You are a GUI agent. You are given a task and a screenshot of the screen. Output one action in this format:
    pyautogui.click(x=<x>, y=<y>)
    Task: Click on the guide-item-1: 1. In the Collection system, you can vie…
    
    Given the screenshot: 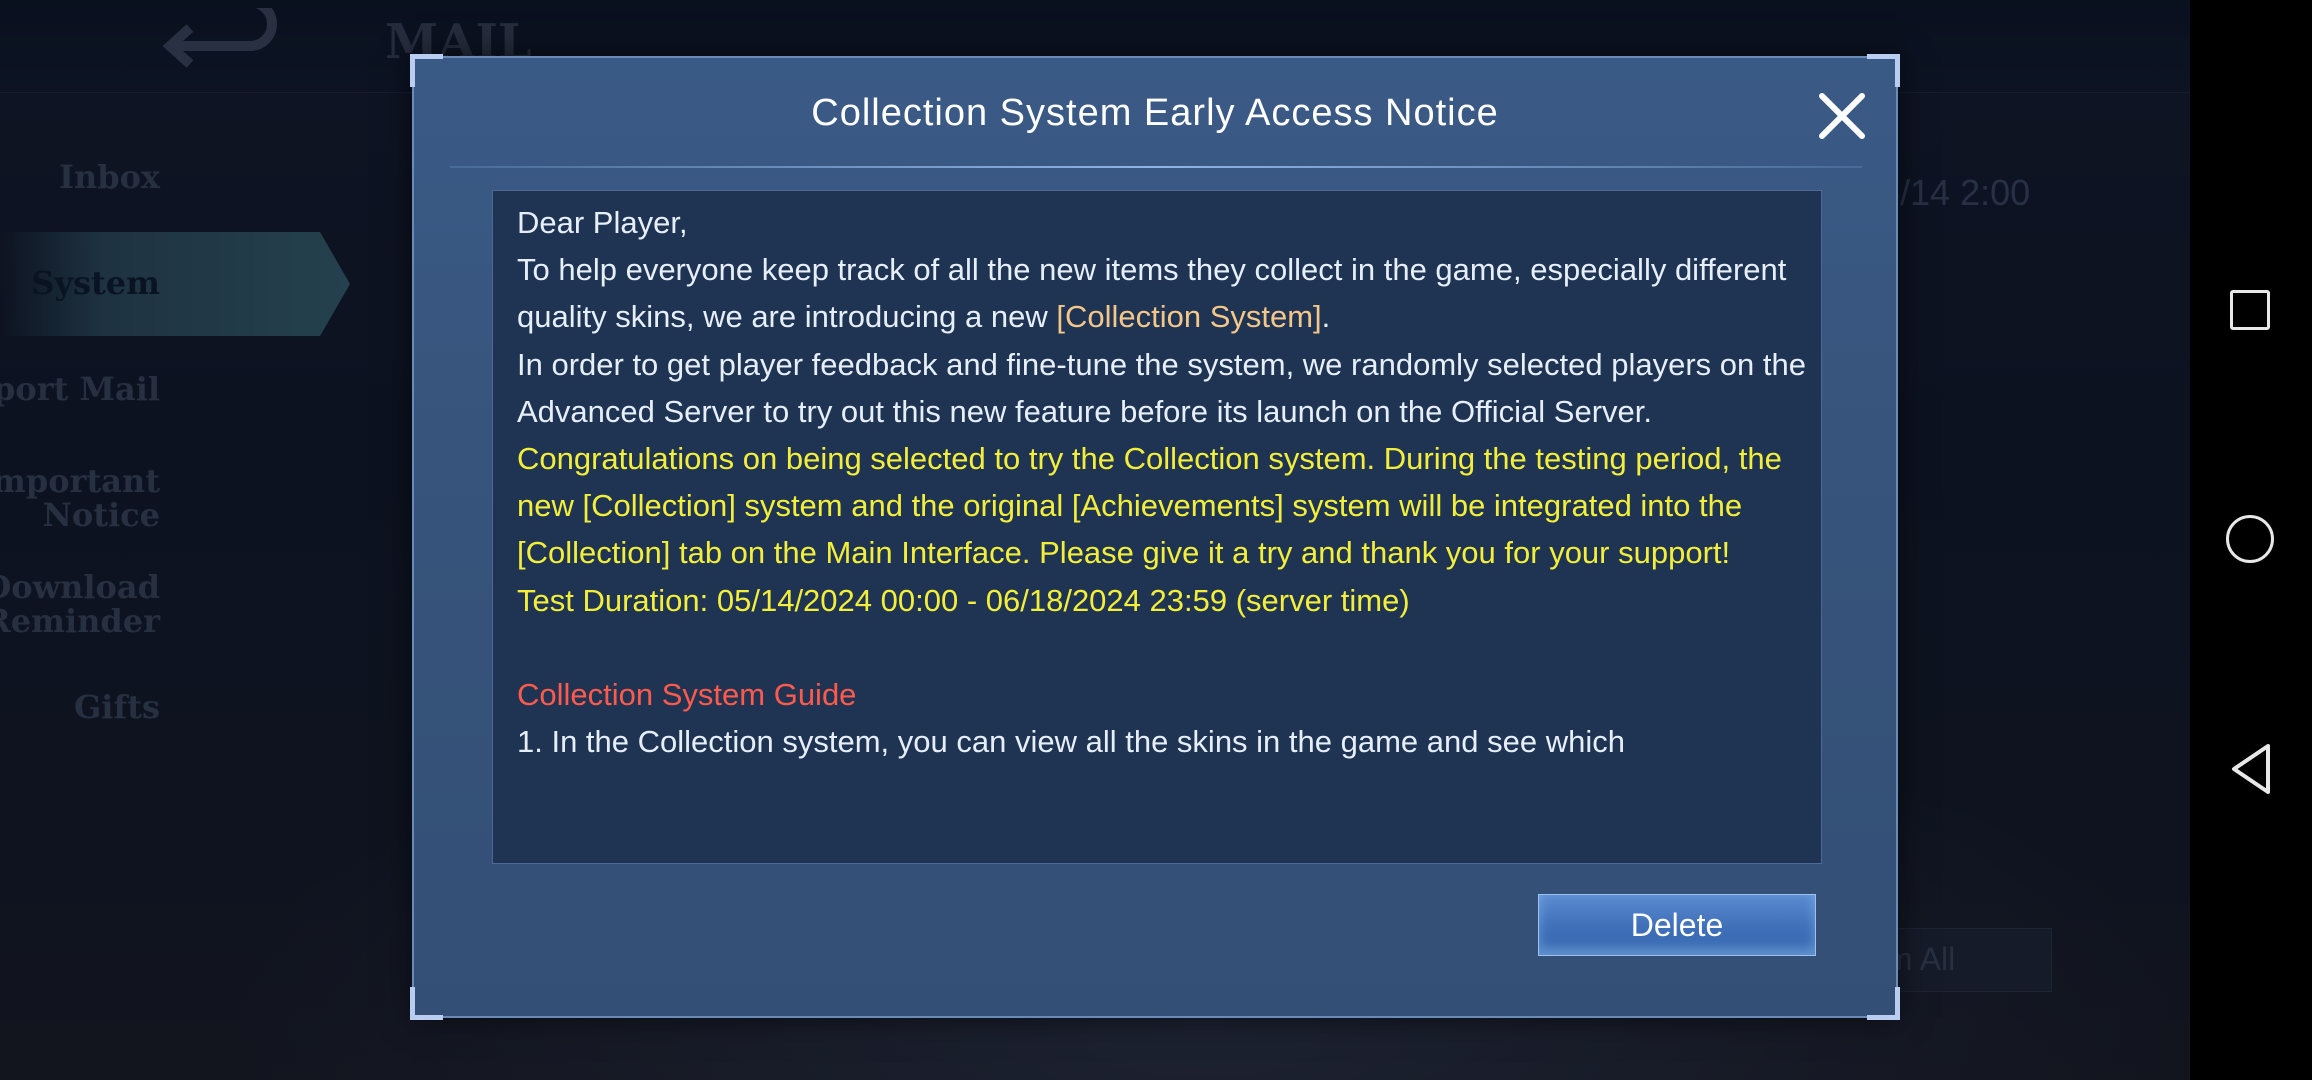 What is the action you would take?
    pyautogui.click(x=1071, y=742)
    